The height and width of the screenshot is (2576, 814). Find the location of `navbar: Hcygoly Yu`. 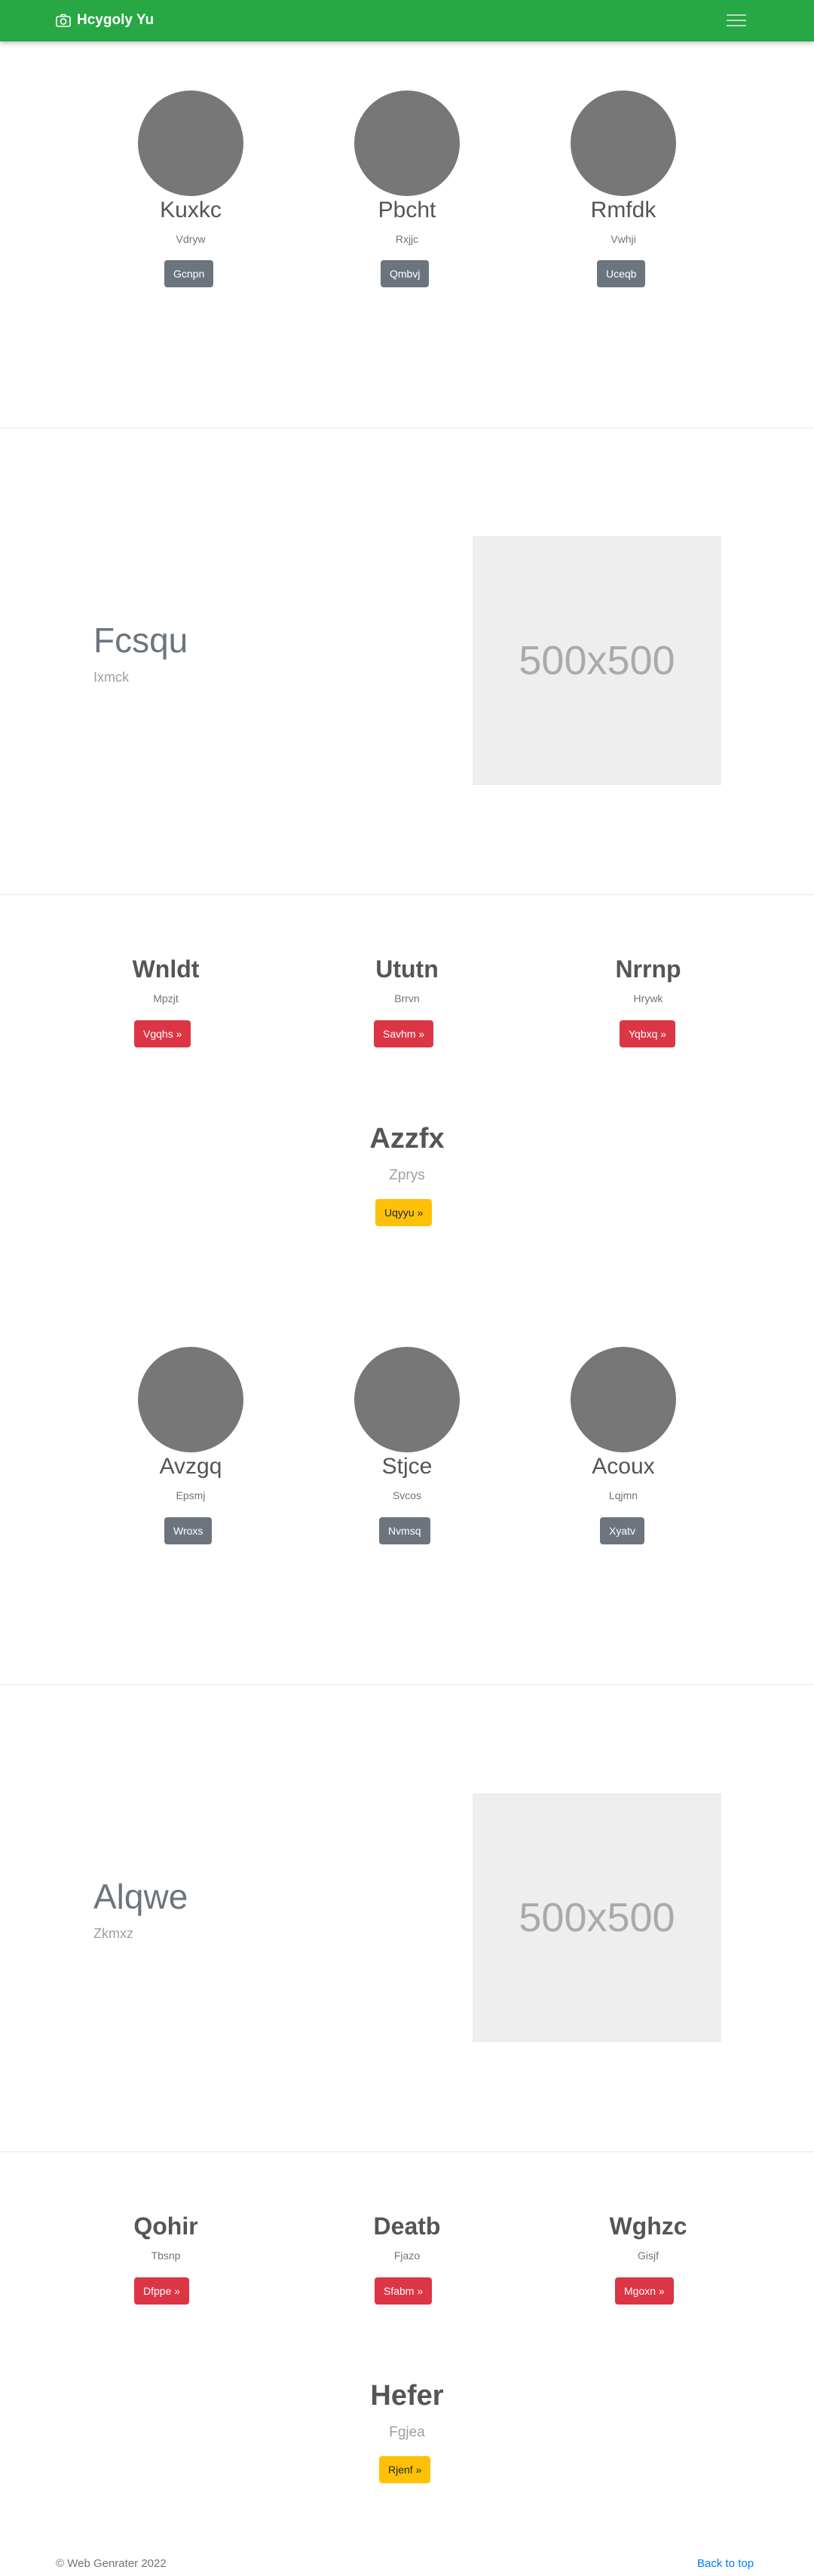

navbar: Hcygoly Yu is located at coordinates (407, 20).